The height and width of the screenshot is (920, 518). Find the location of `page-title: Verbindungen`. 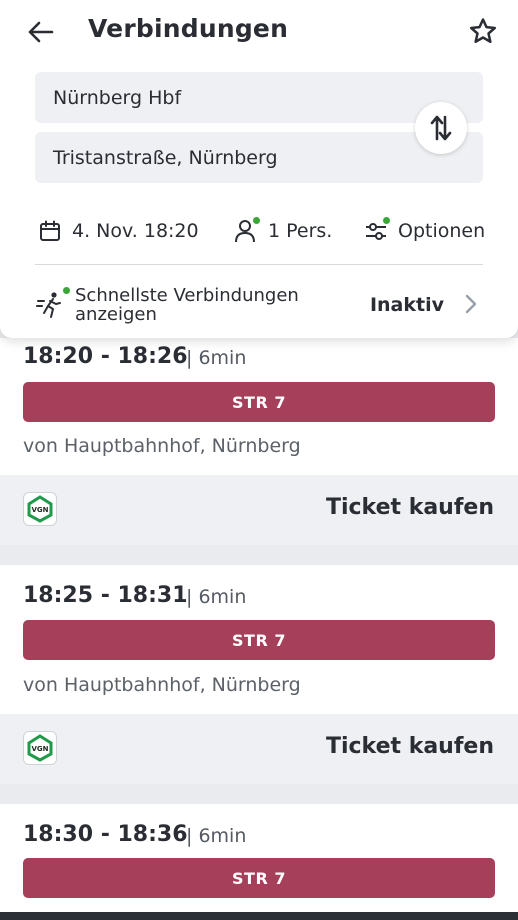

page-title: Verbindungen is located at coordinates (188, 28).